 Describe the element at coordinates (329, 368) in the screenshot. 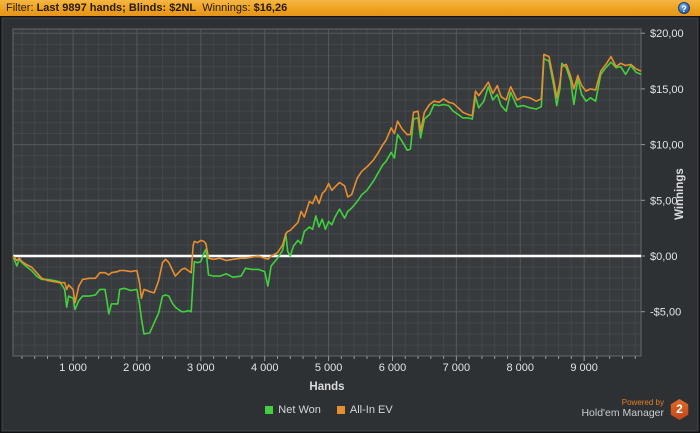

I see `x-tick-label: 5 000` at that location.